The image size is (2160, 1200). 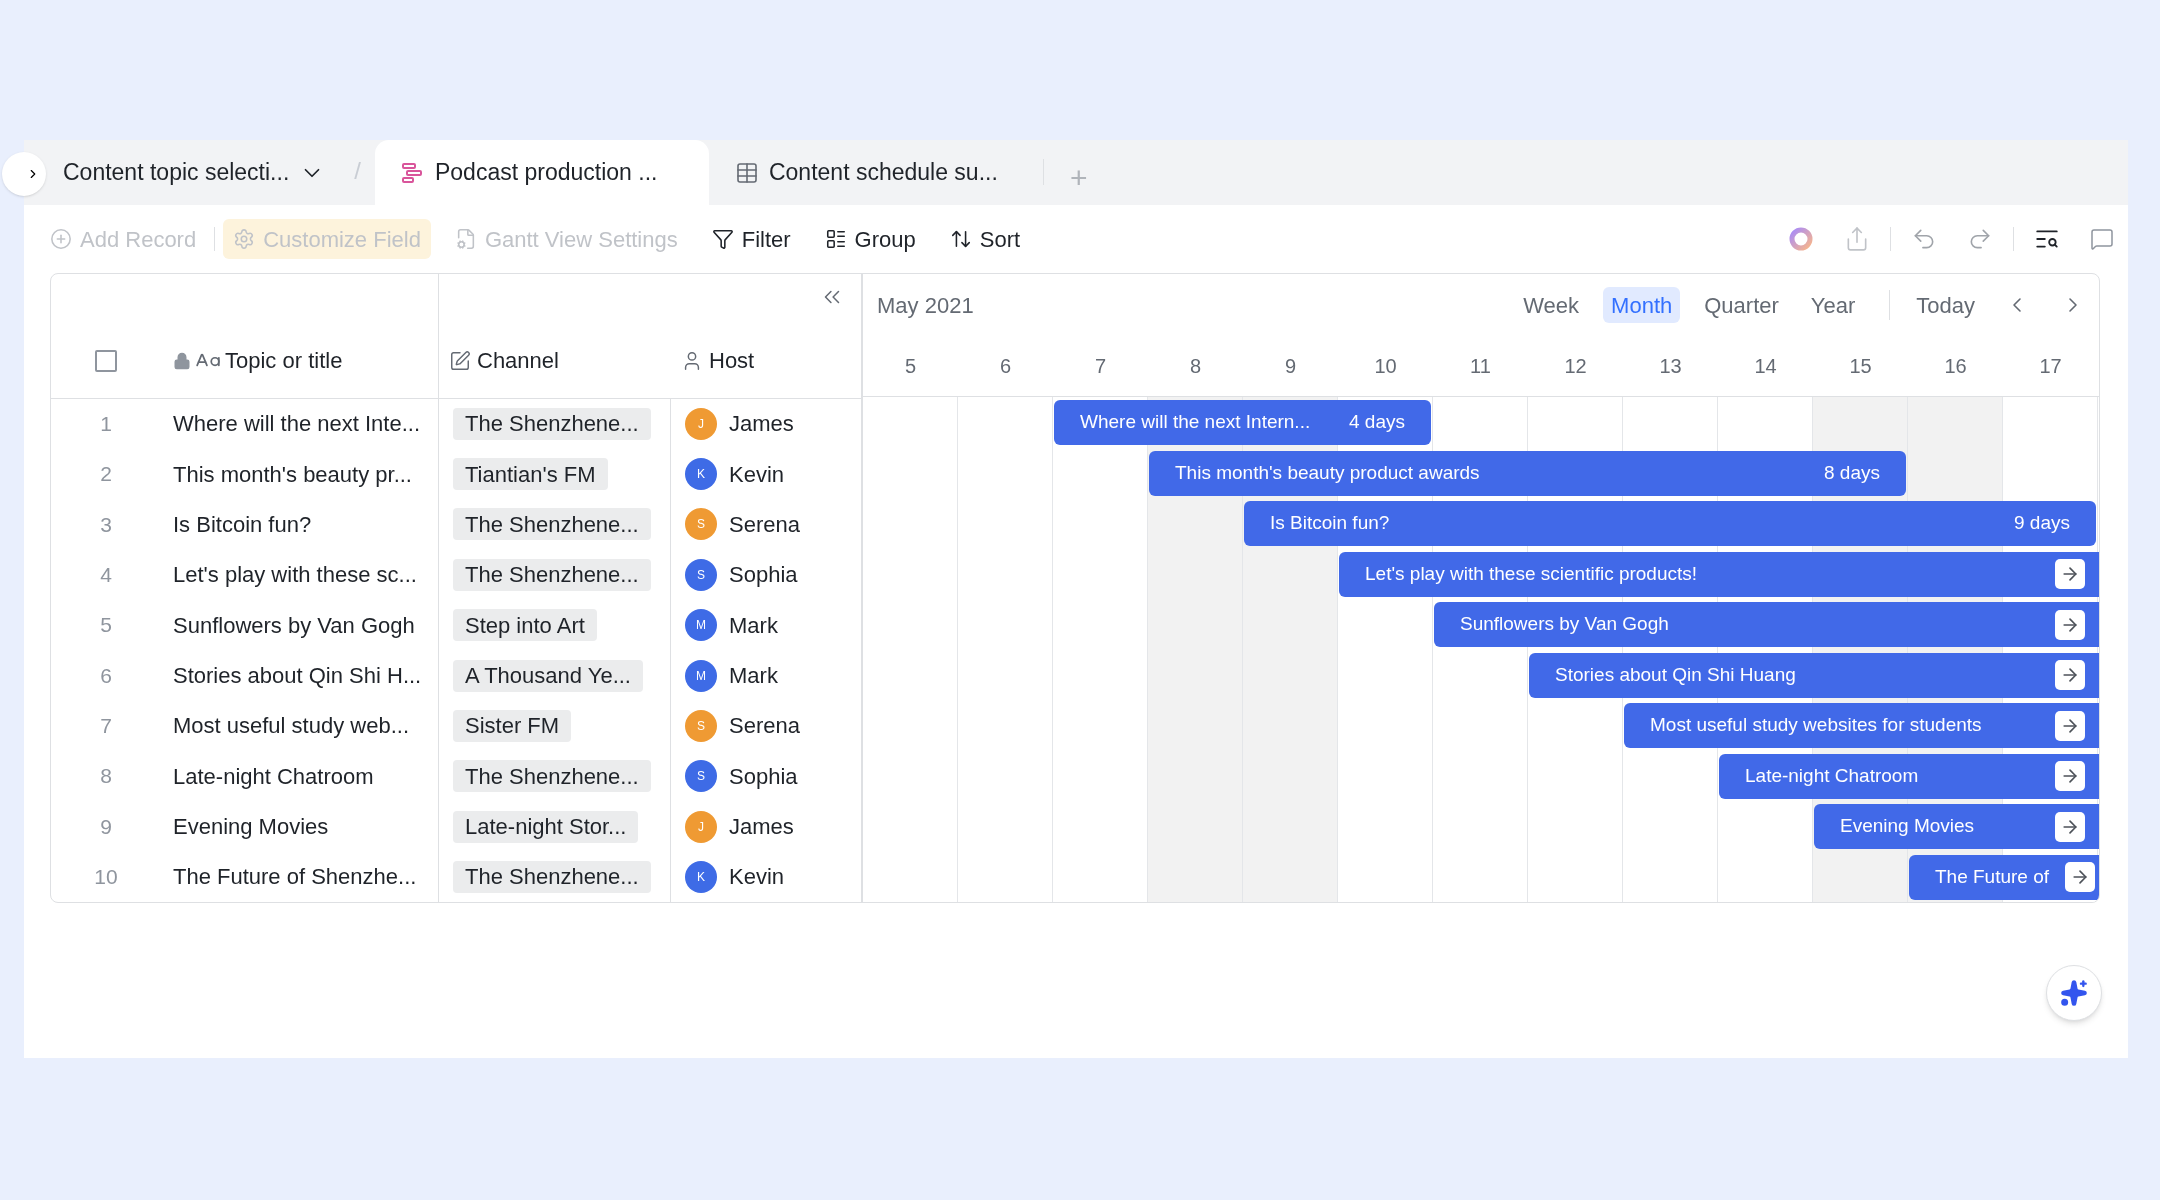 What do you see at coordinates (1670, 523) in the screenshot?
I see `gantt-bar: Is Bitcoin fun? 9 days` at bounding box center [1670, 523].